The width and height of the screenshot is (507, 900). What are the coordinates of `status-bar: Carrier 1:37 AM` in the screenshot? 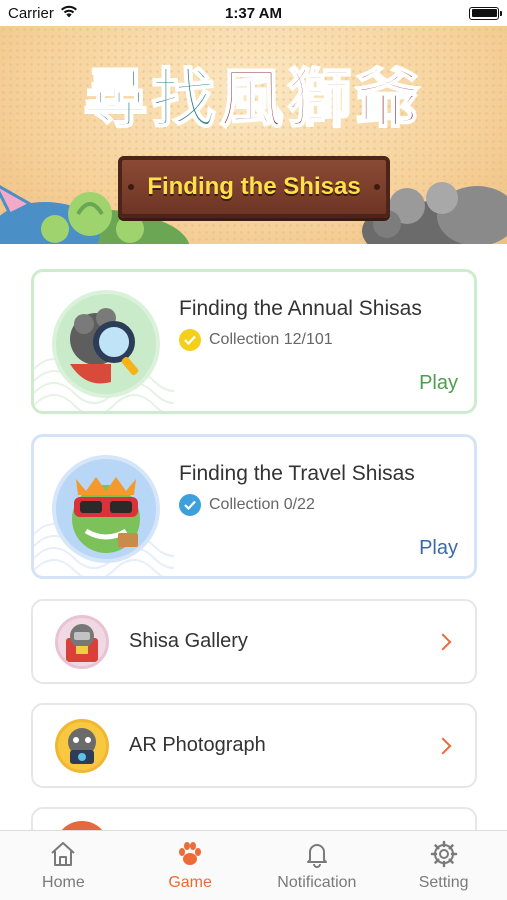 It's located at (253, 13).